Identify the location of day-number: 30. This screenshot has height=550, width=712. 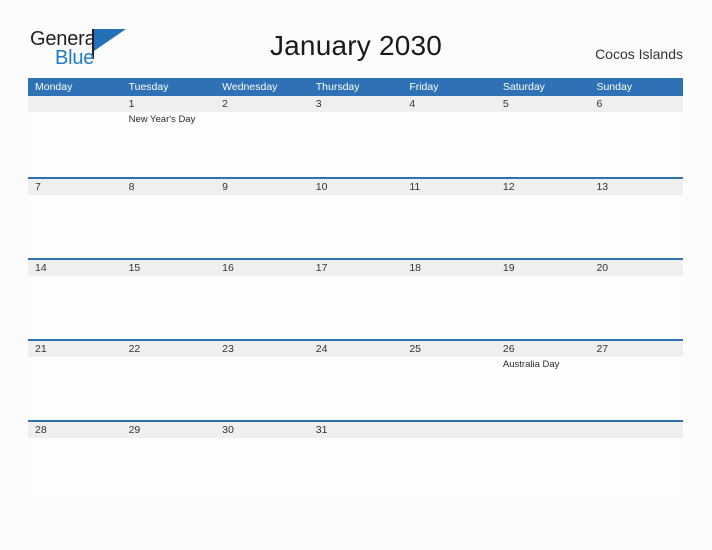
(228, 430).